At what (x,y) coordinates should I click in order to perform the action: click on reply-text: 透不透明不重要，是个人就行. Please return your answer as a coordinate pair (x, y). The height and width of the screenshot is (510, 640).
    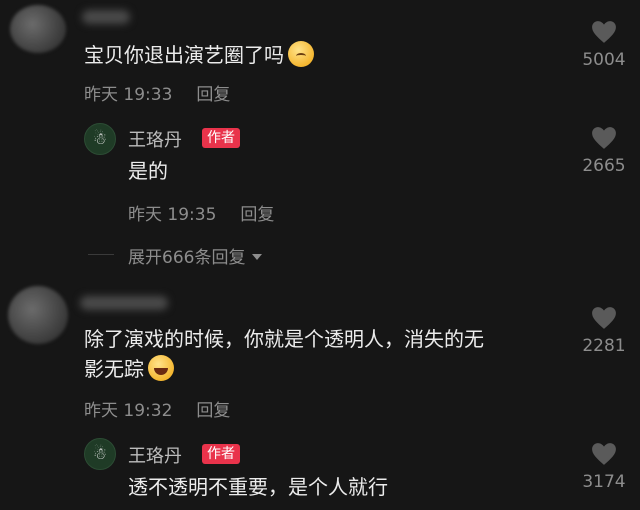
    Looking at the image, I should click on (258, 487).